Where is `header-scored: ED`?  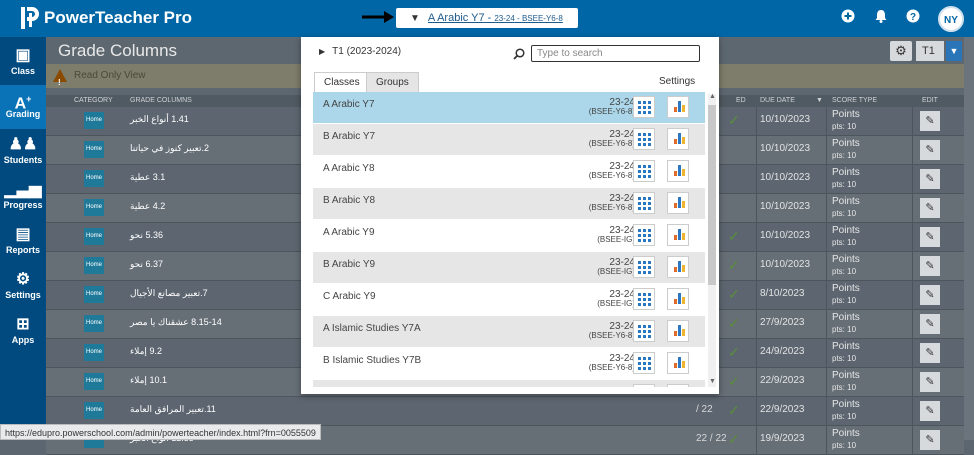 header-scored: ED is located at coordinates (741, 100).